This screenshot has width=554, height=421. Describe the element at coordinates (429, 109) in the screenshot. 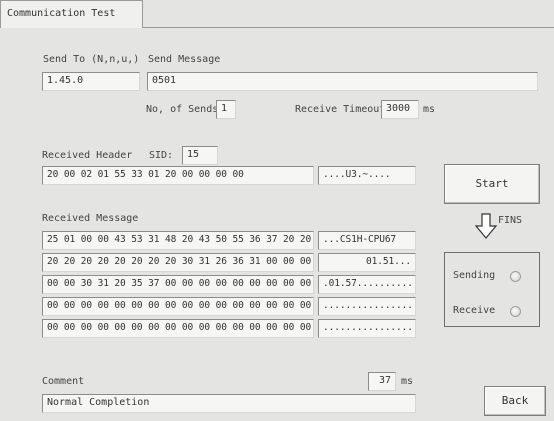

I see `receive-timeout-unit: ms` at that location.